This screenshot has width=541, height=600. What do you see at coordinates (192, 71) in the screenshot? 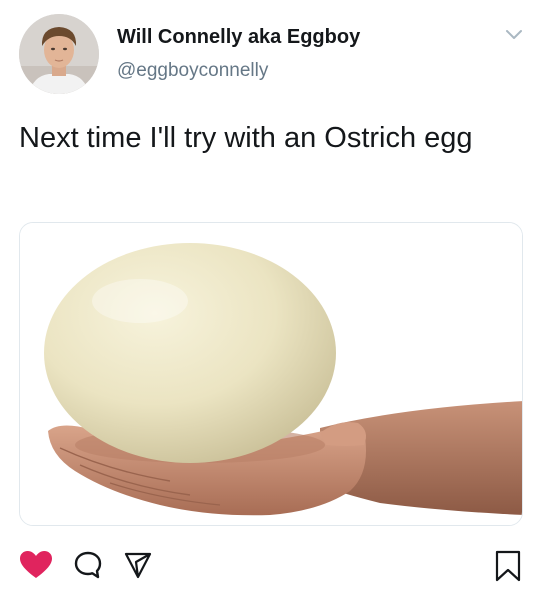
I see `user-handle: @eggboyconnelly` at bounding box center [192, 71].